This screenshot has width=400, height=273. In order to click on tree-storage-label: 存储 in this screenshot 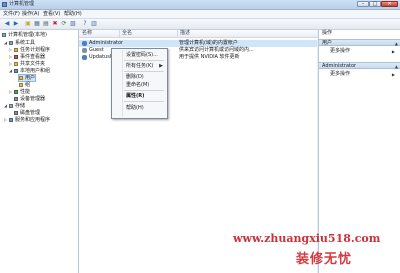, I will do `click(20, 106)`.